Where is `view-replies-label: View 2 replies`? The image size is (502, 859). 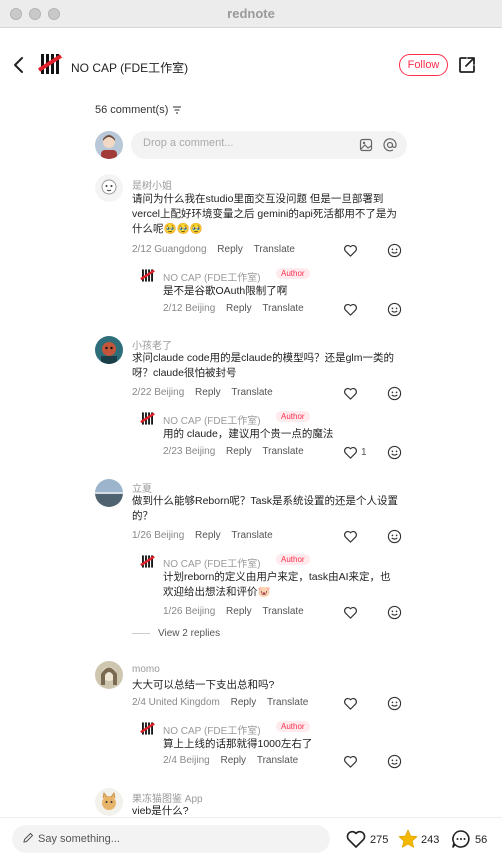 view-replies-label: View 2 replies is located at coordinates (189, 633).